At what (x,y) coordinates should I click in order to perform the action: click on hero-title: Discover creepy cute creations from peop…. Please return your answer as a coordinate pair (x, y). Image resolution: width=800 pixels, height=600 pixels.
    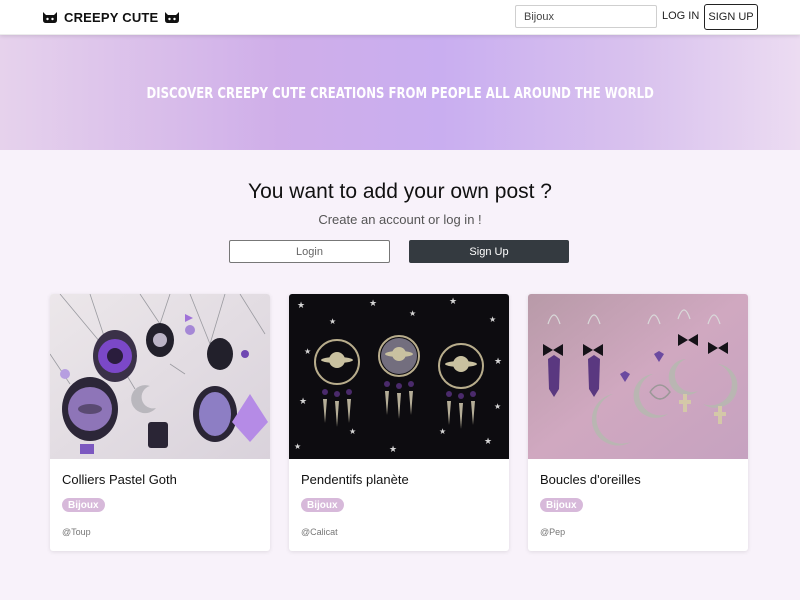
    Looking at the image, I should click on (400, 92).